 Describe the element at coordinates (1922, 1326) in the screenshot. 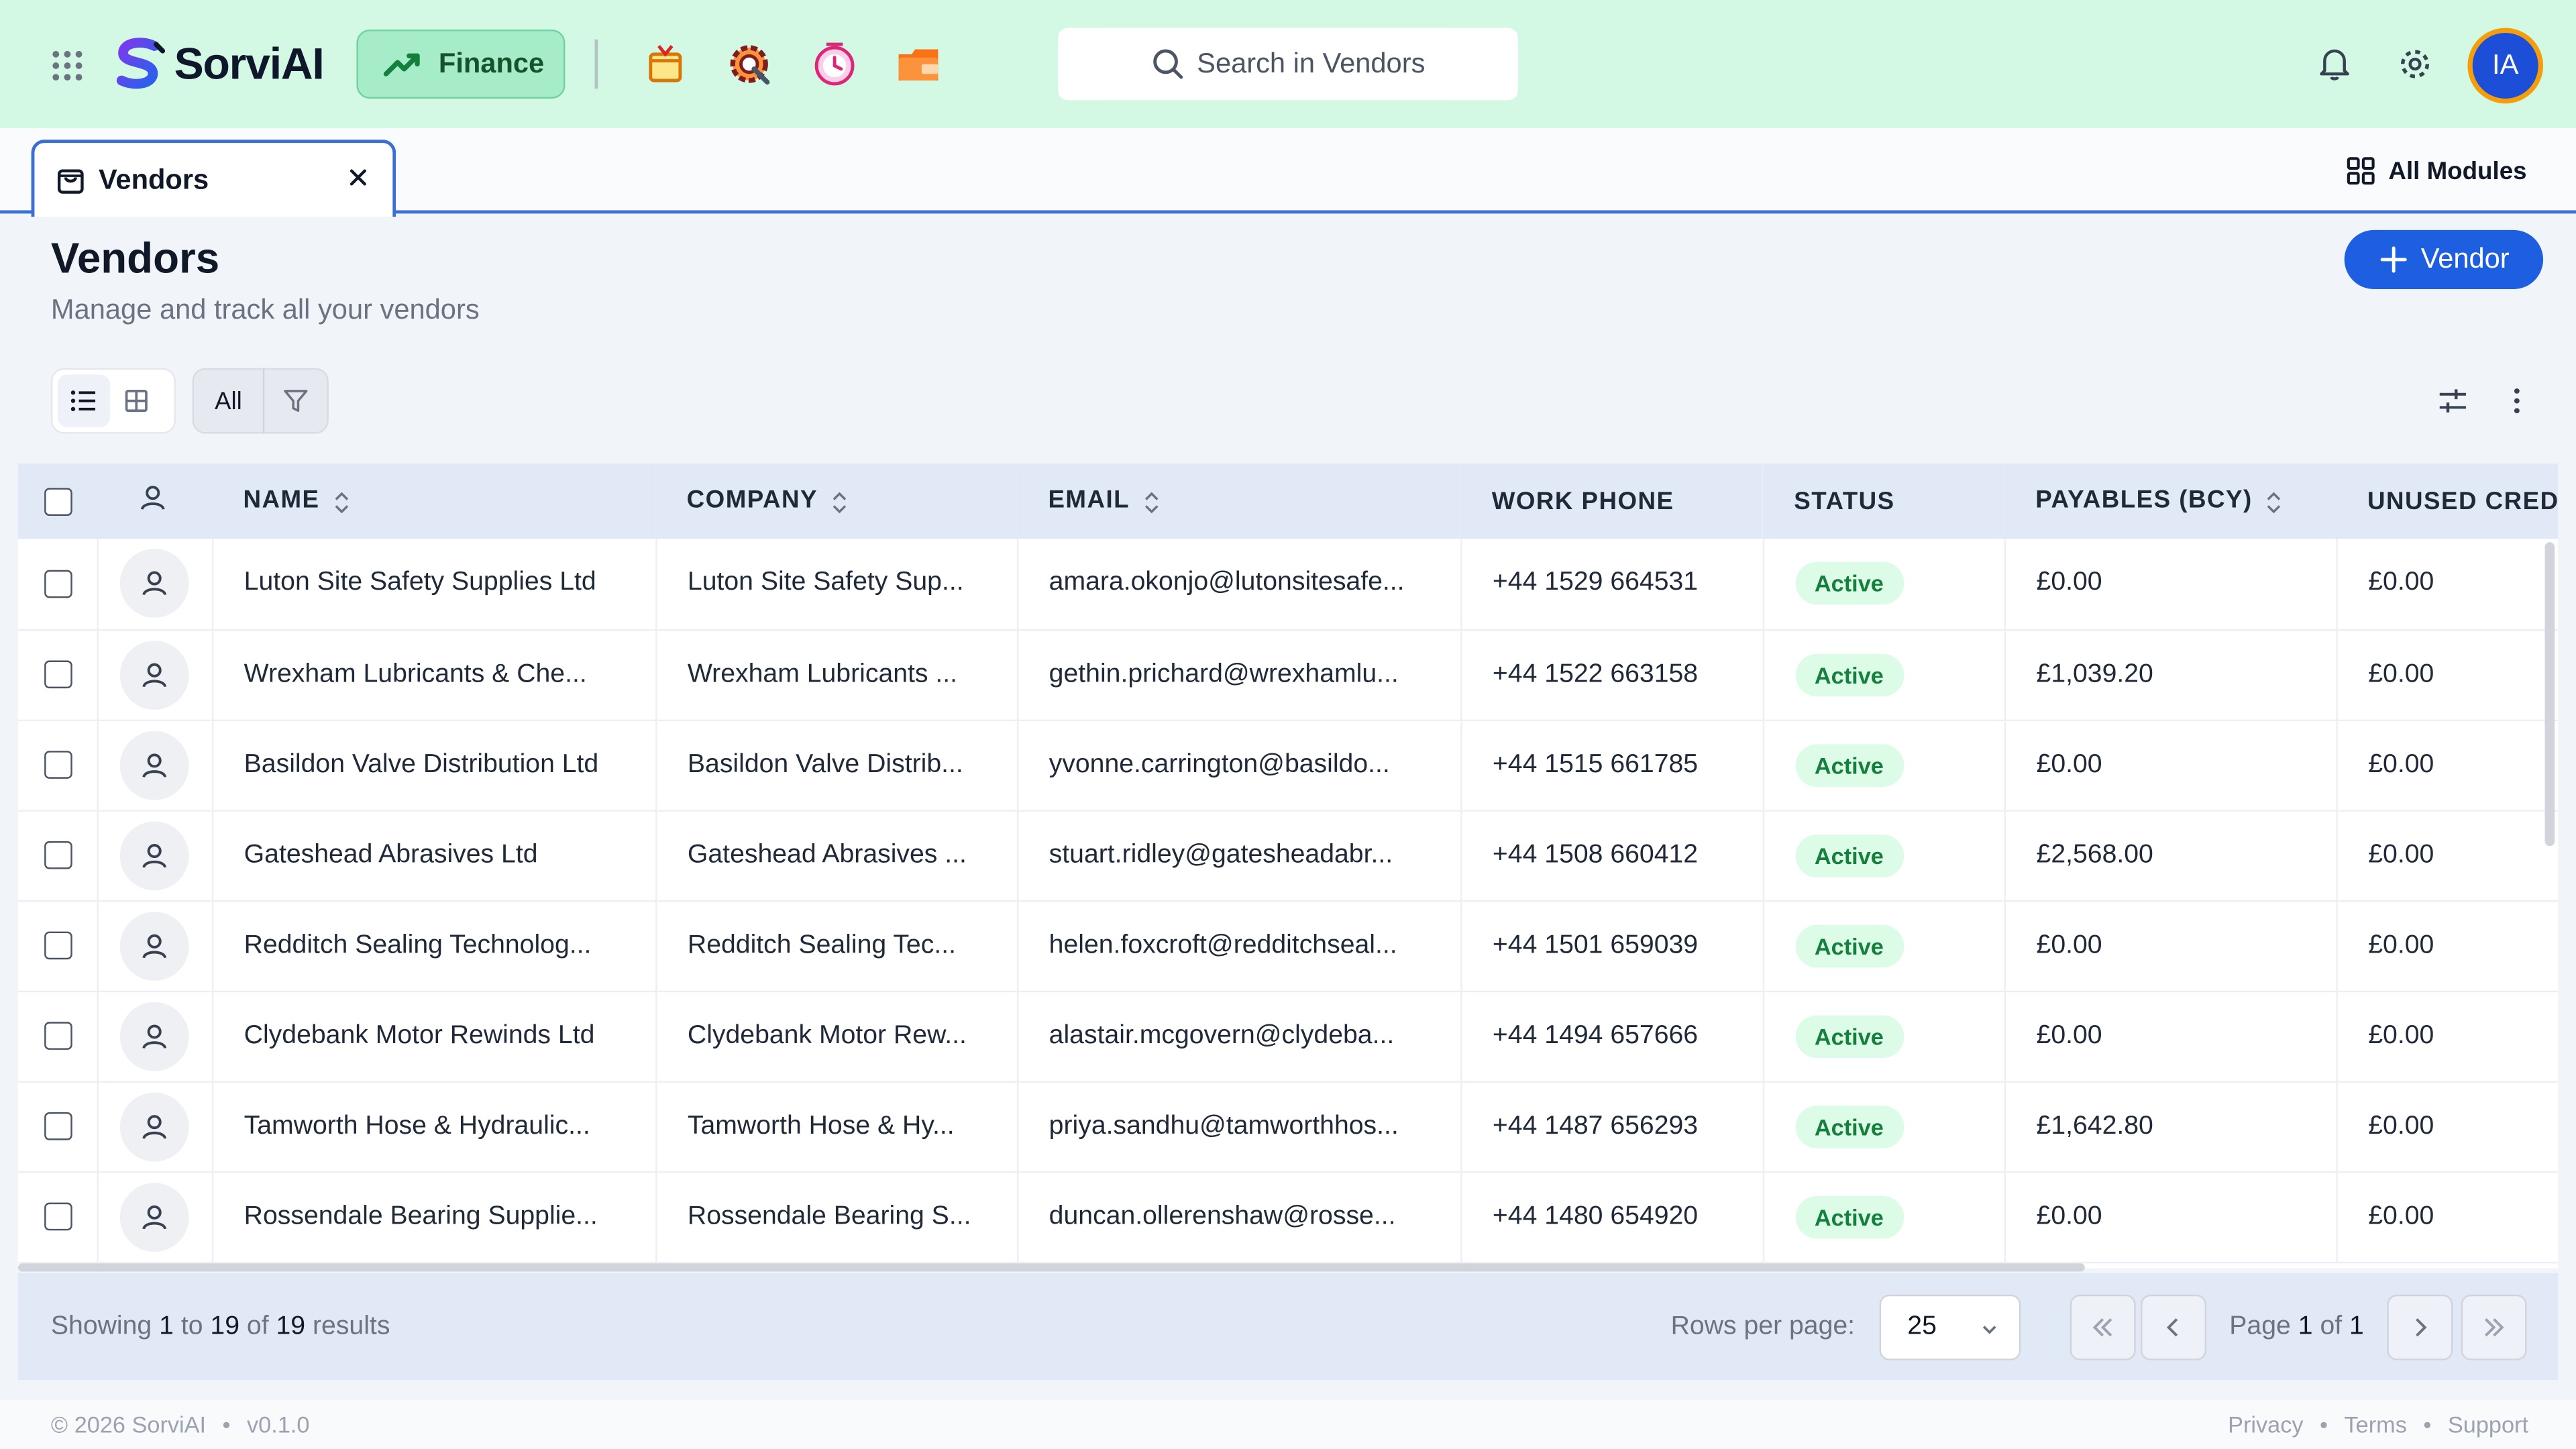

I see `rows-per-page-value: 25` at that location.